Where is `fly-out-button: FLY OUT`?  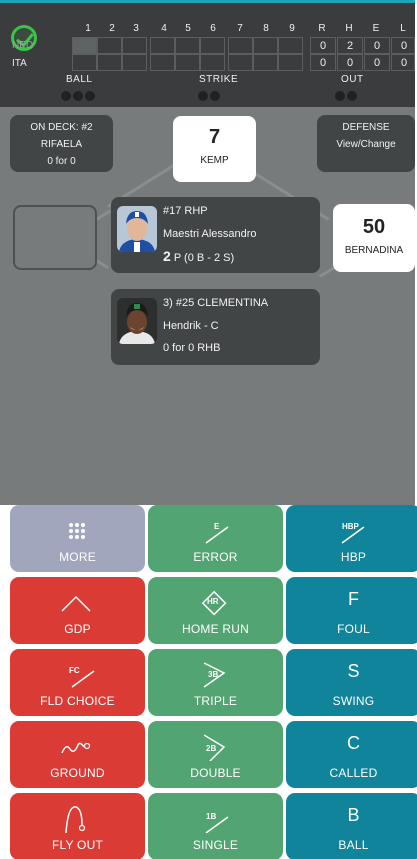
fly-out-button: FLY OUT is located at coordinates (77, 826).